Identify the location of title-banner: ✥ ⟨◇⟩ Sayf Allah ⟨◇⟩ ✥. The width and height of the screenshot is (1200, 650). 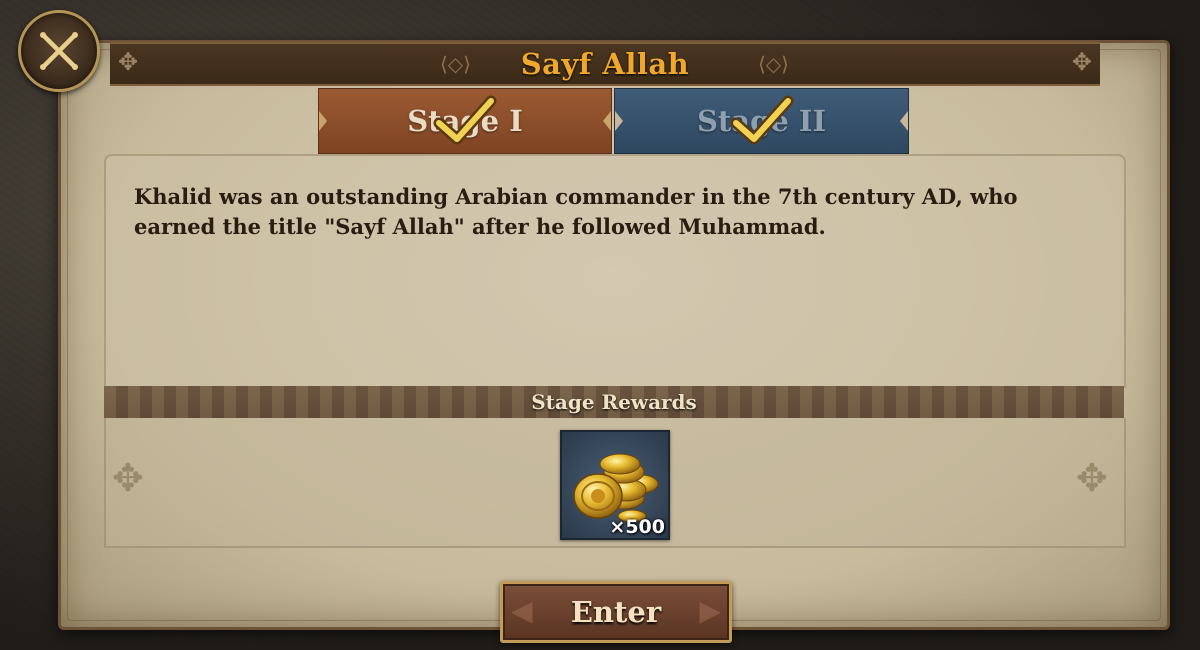
(605, 64).